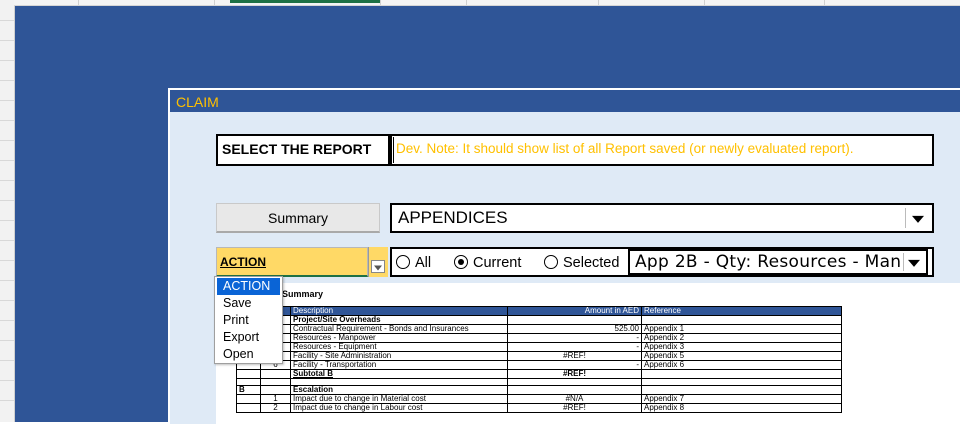 The image size is (960, 424). What do you see at coordinates (539, 382) in the screenshot?
I see `table-row` at bounding box center [539, 382].